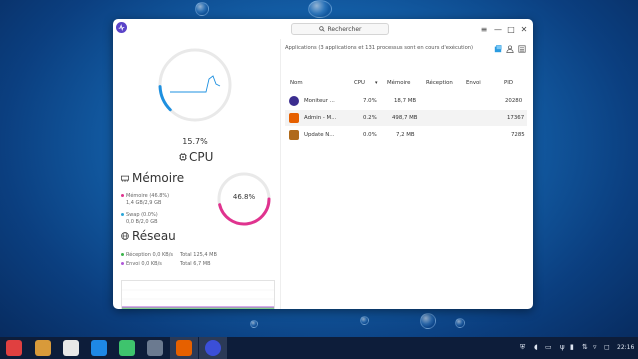 The height and width of the screenshot is (359, 638). What do you see at coordinates (359, 83) in the screenshot?
I see `col-cpu: CPU` at bounding box center [359, 83].